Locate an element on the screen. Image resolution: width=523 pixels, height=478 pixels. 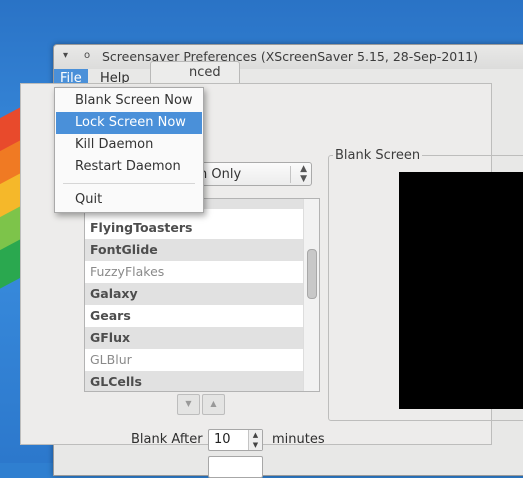
chevron-up-icon: ▲ is located at coordinates (303, 169).